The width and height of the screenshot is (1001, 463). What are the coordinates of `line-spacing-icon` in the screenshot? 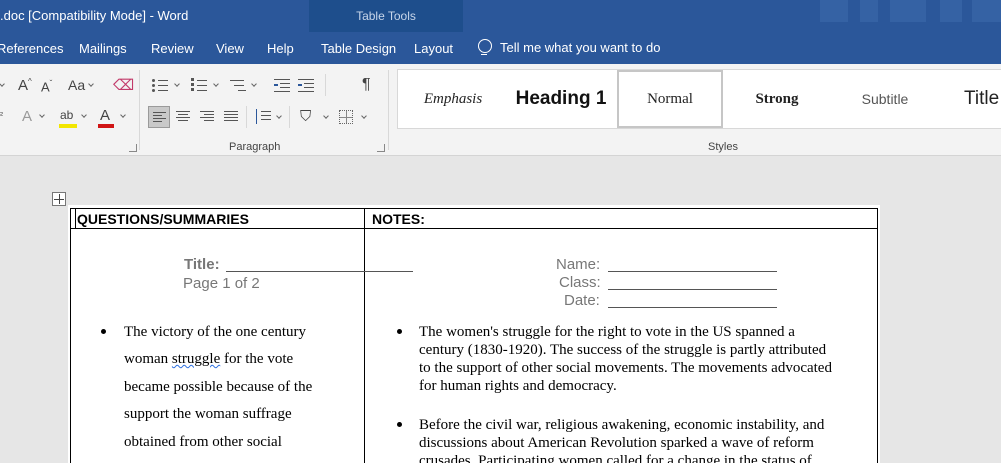 It's located at (263, 117).